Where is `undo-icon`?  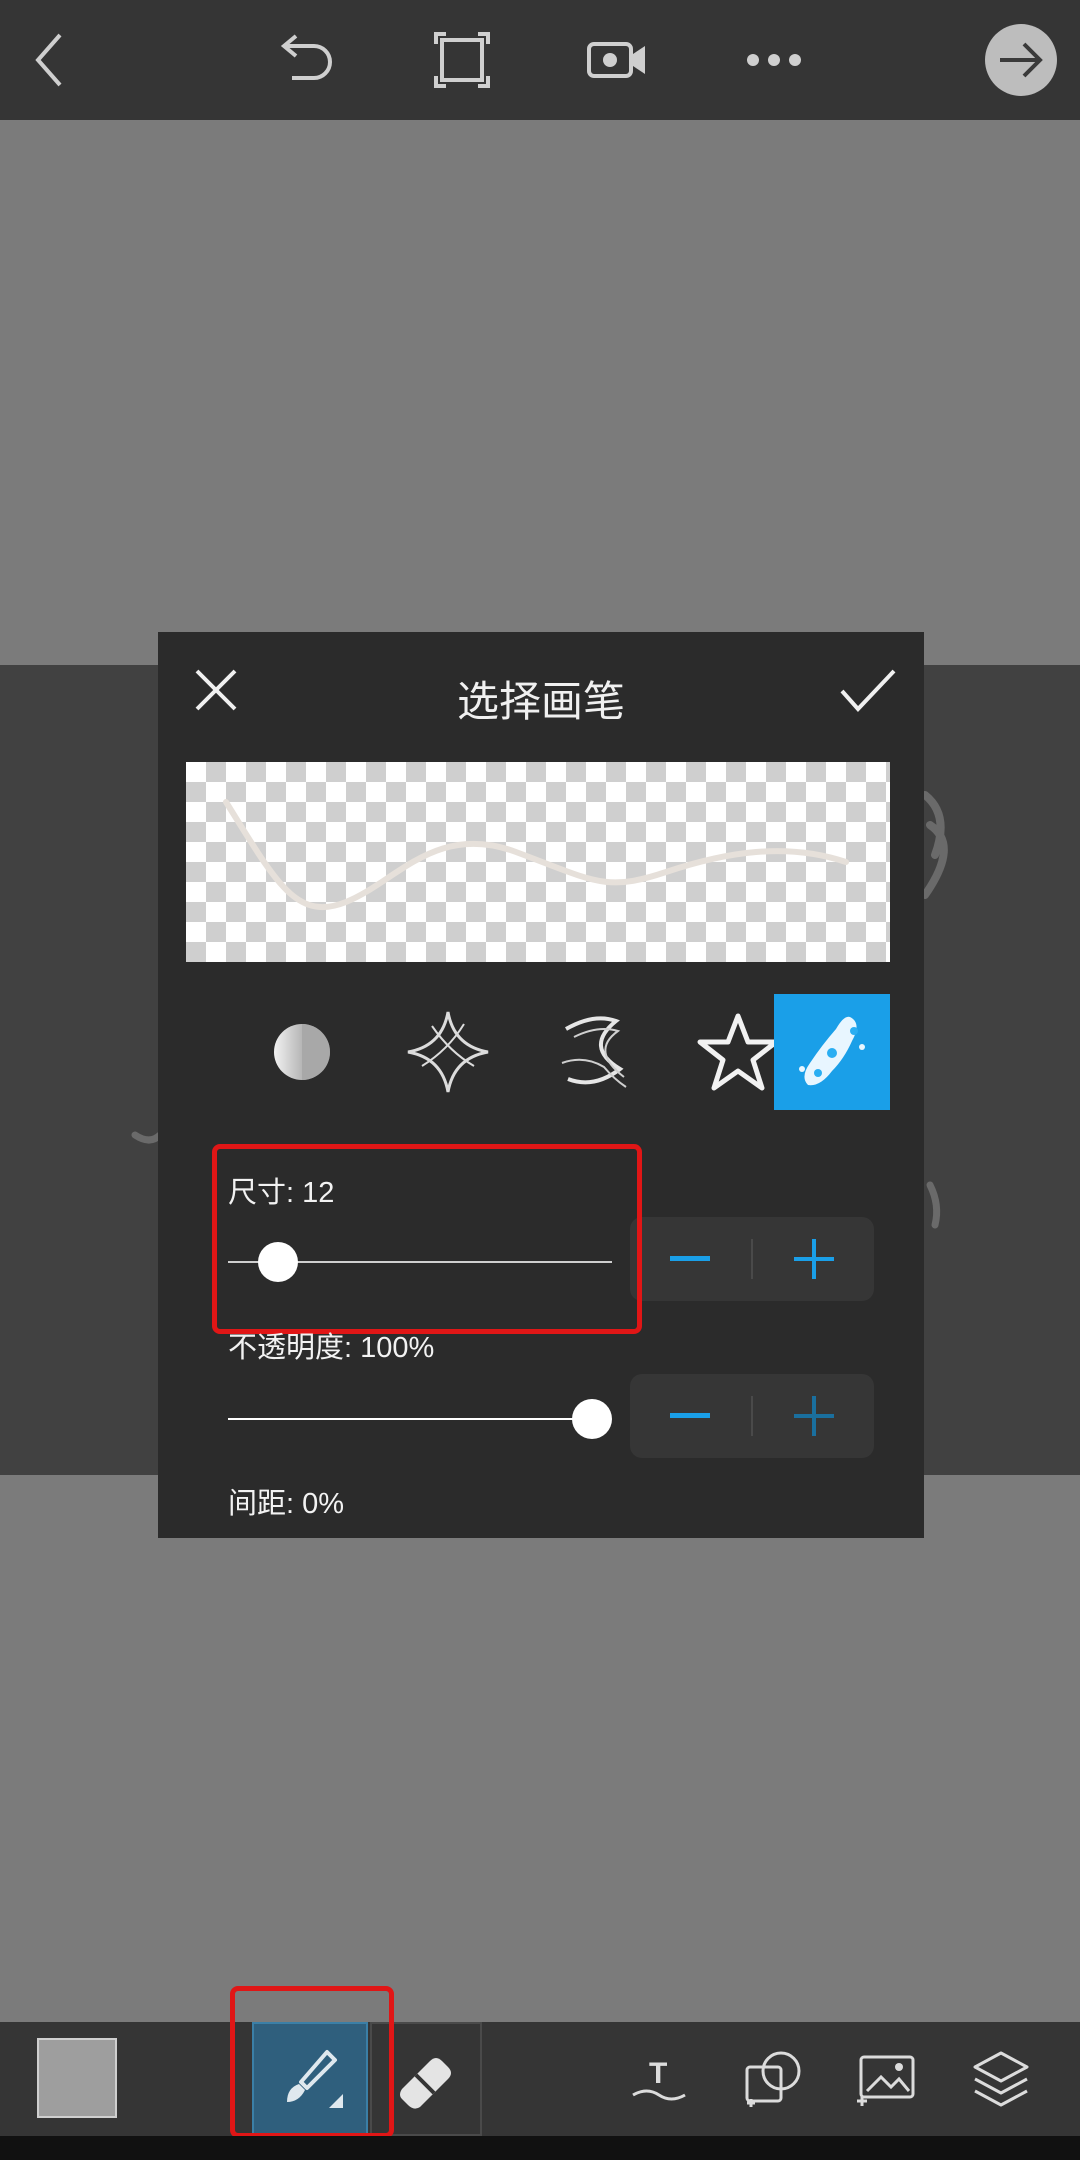
undo-icon is located at coordinates (304, 60).